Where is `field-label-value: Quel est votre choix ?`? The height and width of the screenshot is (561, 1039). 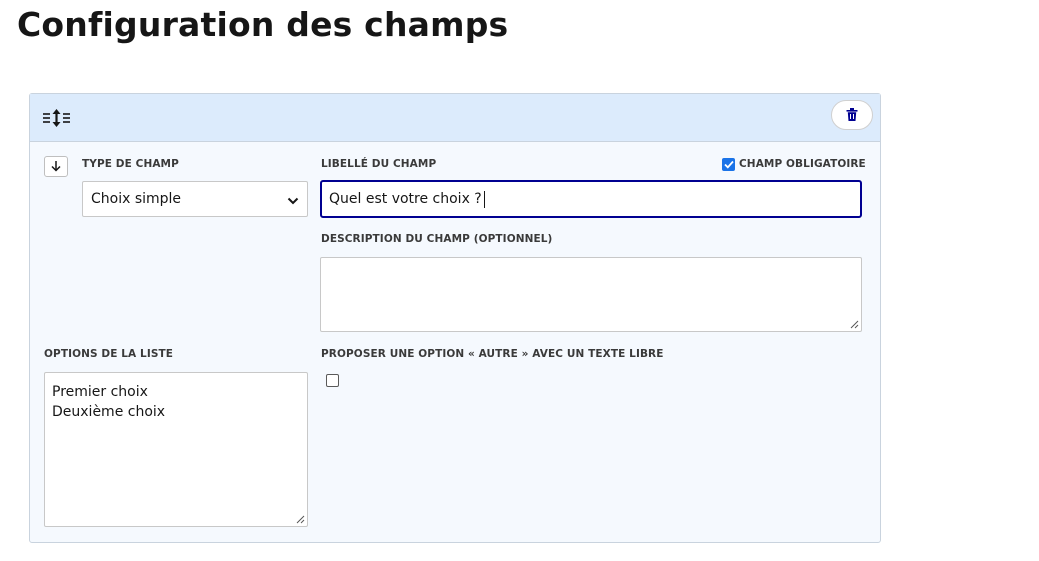 field-label-value: Quel est votre choix ? is located at coordinates (405, 199).